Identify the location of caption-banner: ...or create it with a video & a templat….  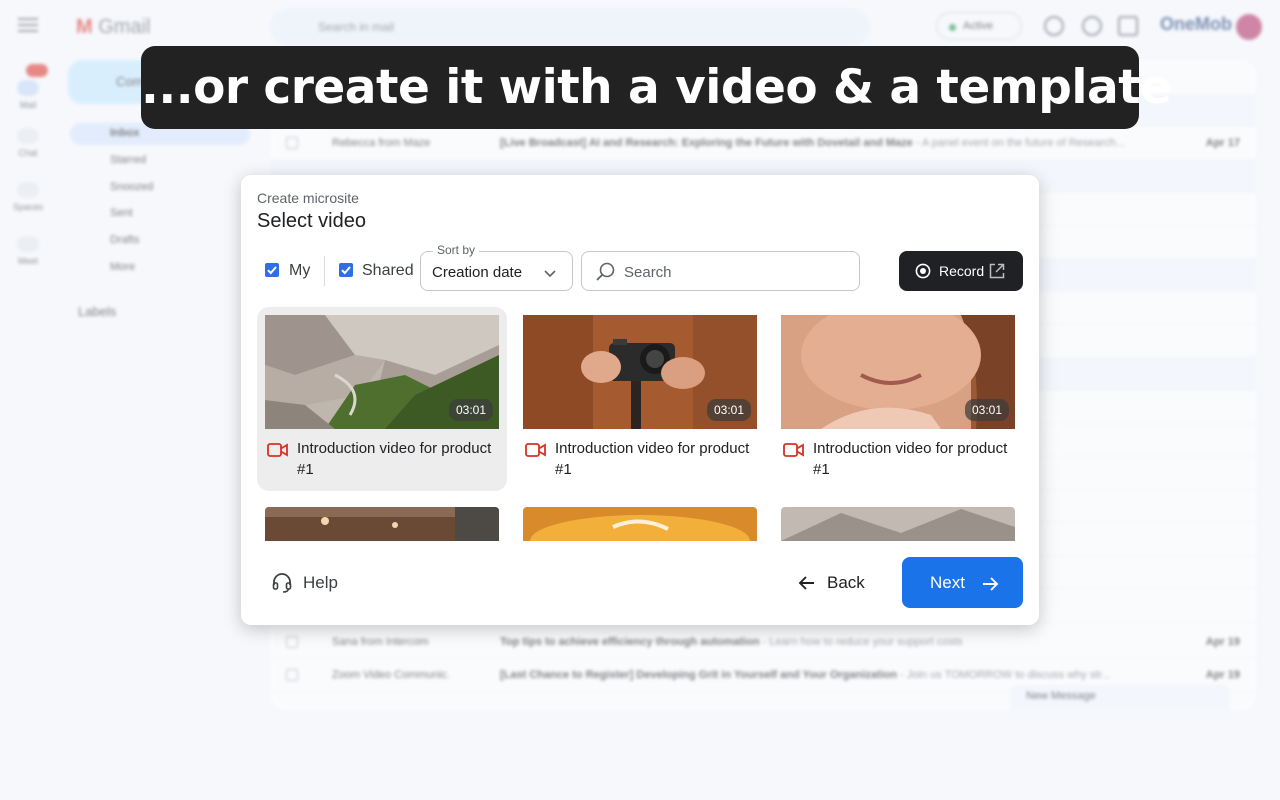
(656, 87).